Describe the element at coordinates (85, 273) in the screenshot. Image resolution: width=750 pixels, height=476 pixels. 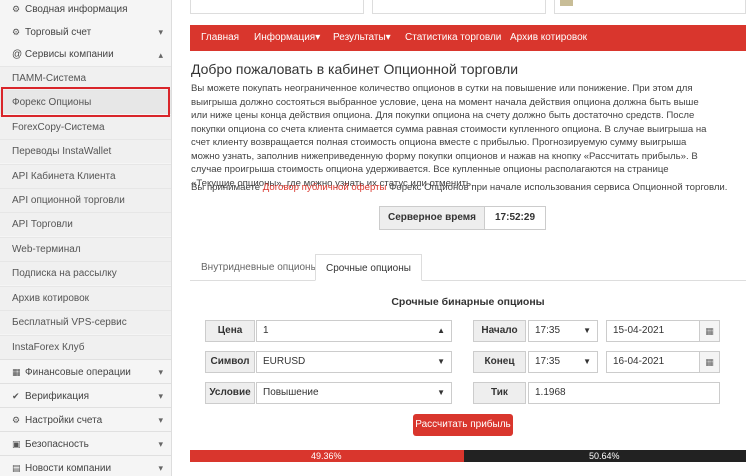
I see `sidebar-item-newsletter: Подписка на рассылку` at that location.